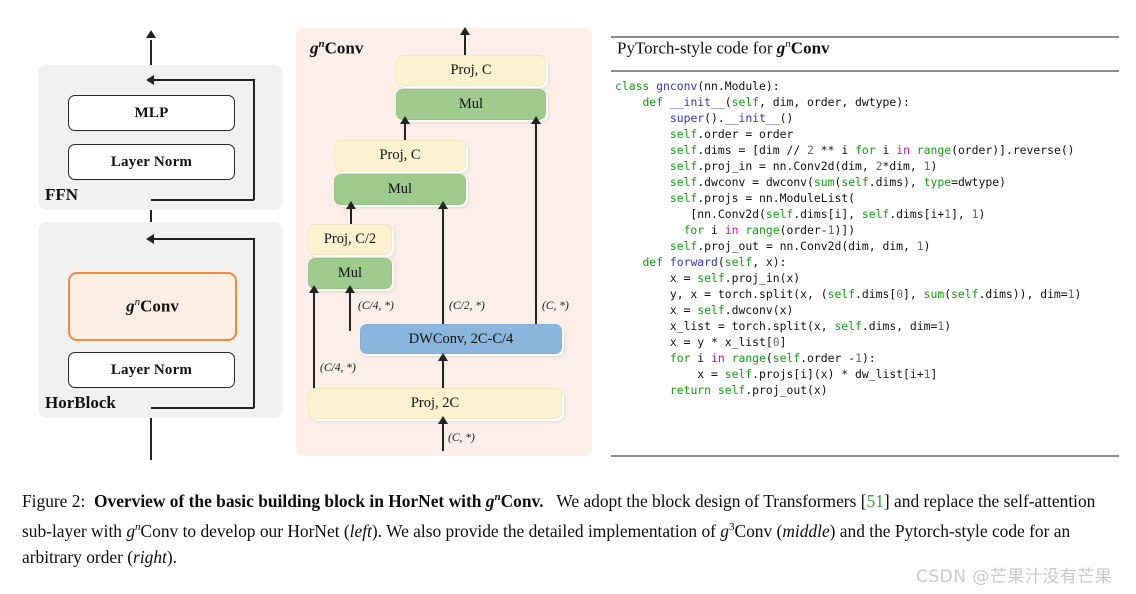 The width and height of the screenshot is (1136, 594). What do you see at coordinates (776, 342) in the screenshot?
I see `code-token: 0` at bounding box center [776, 342].